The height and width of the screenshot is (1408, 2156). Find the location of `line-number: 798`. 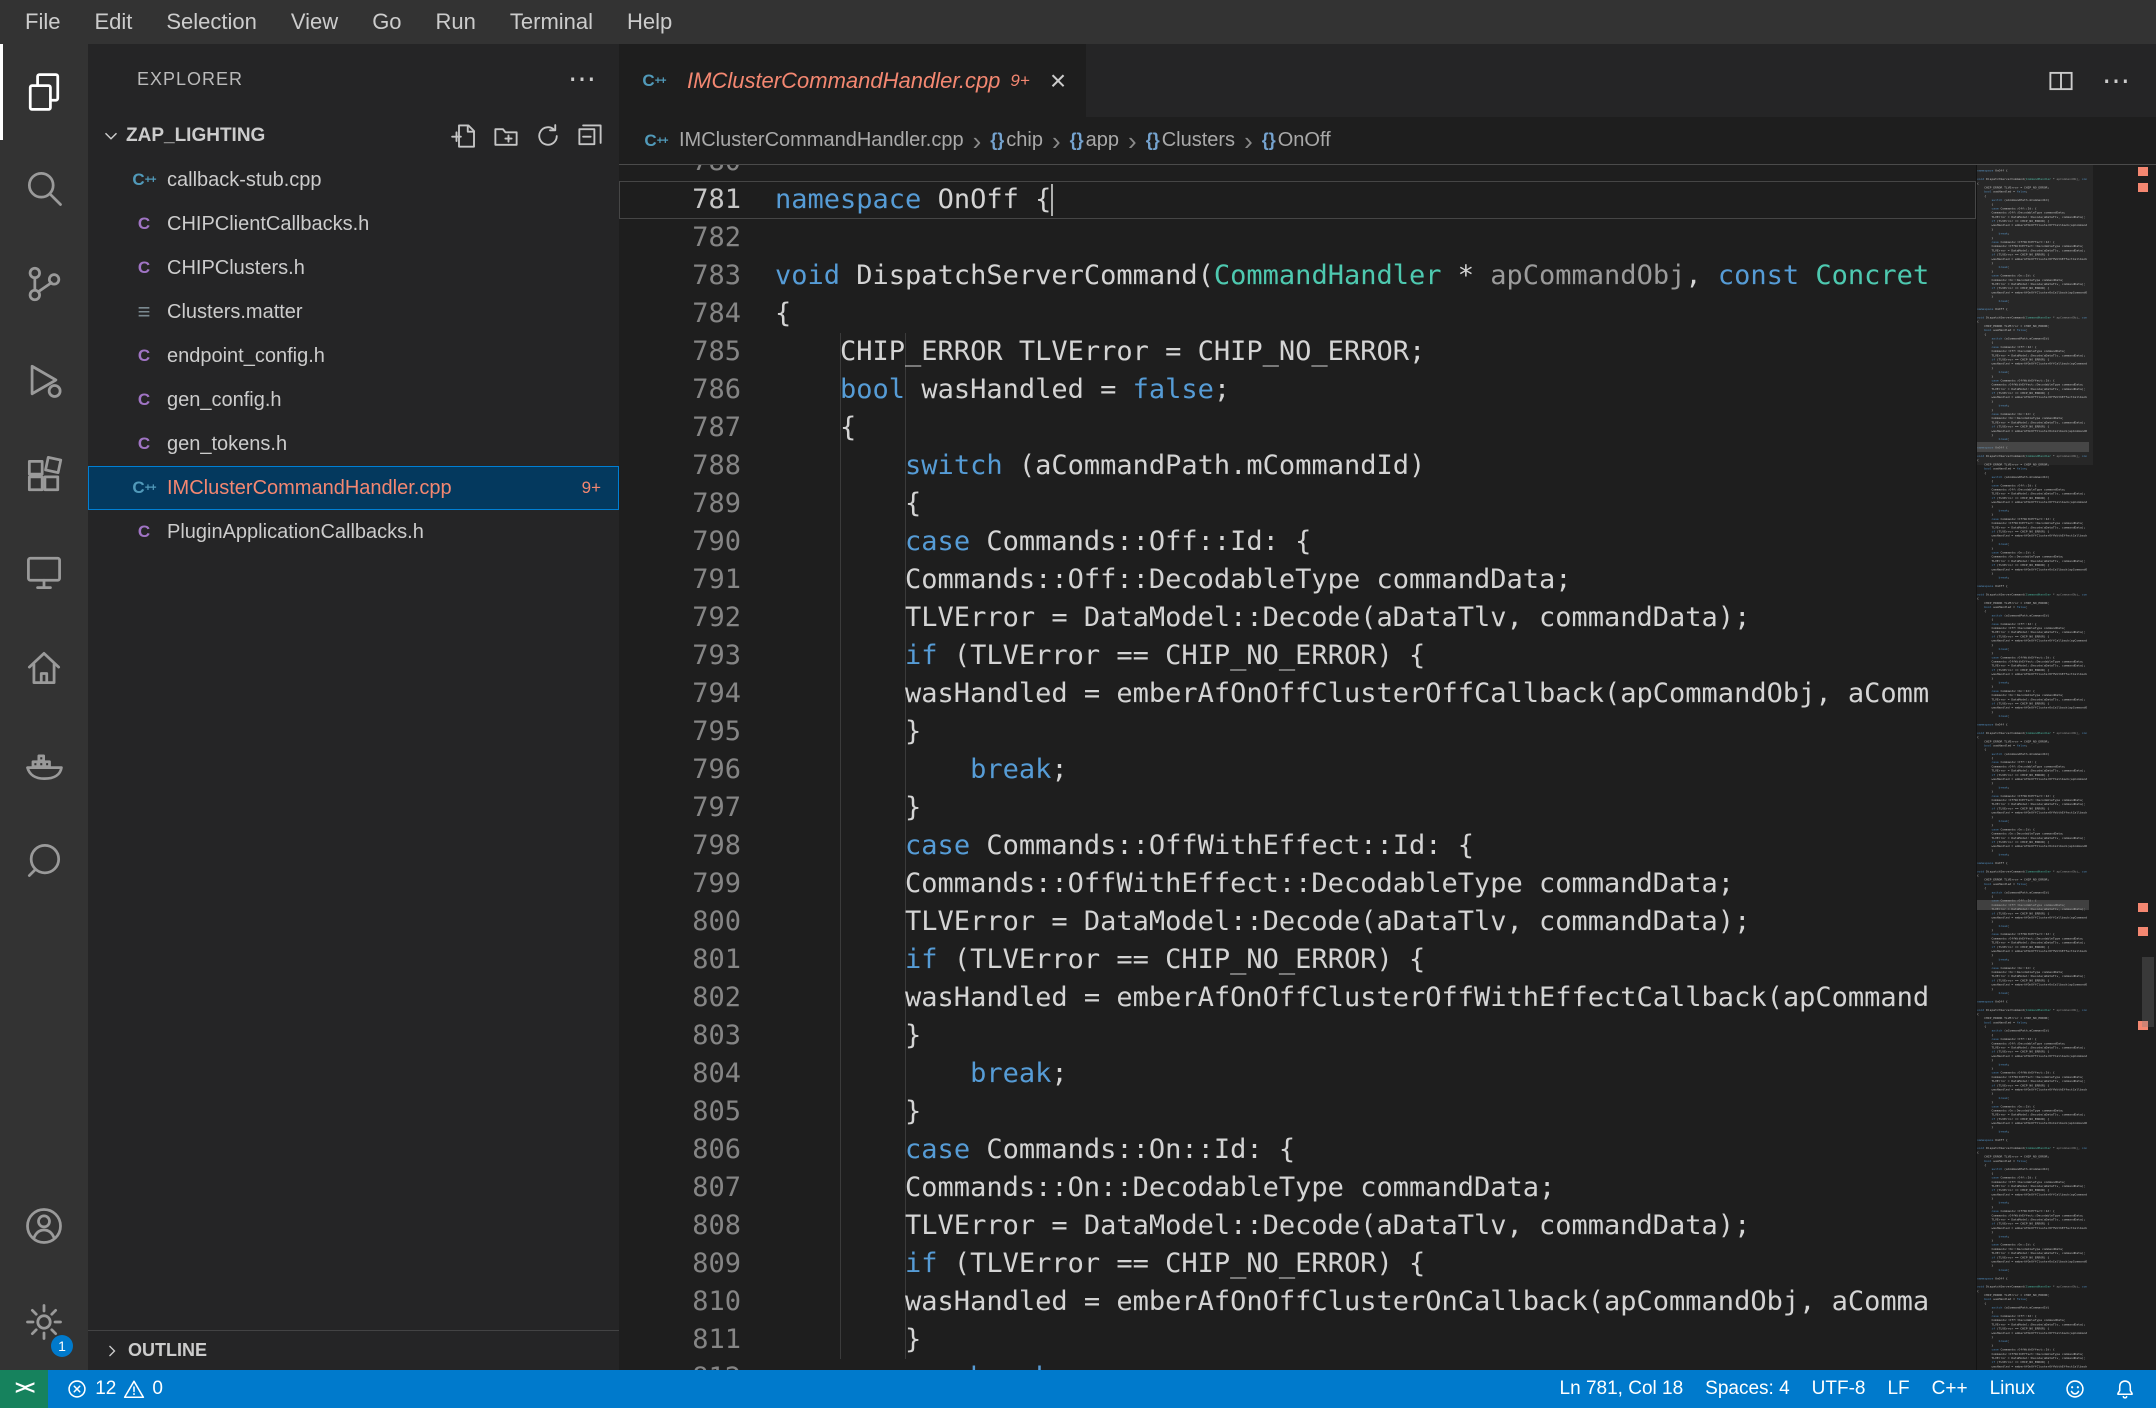

line-number: 798 is located at coordinates (680, 846).